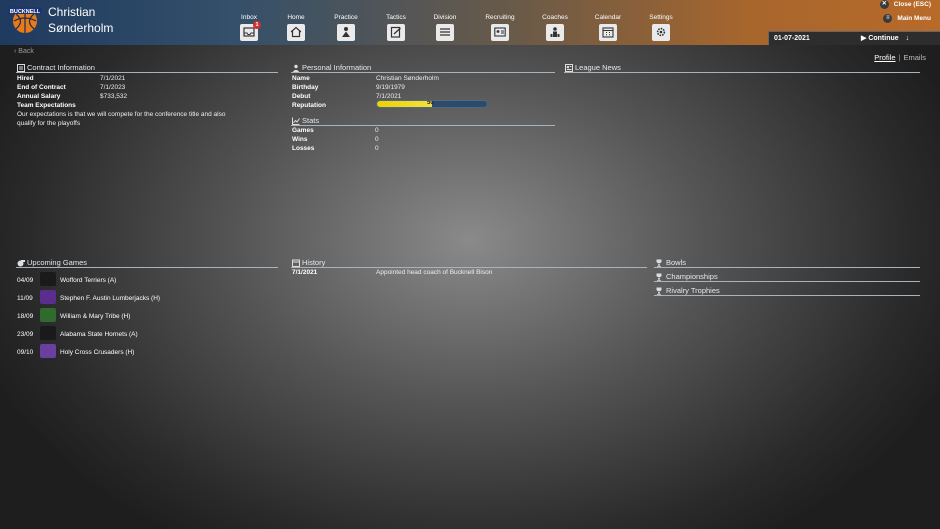  Describe the element at coordinates (598, 67) in the screenshot. I see `league-news-title: League News` at that location.